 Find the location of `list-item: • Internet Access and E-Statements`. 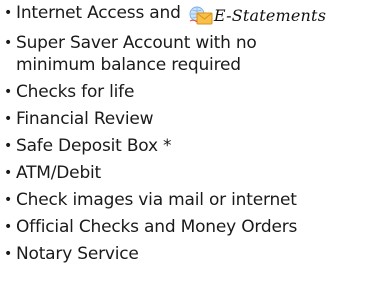

list-item: • Internet Access and E-Statements is located at coordinates (196, 14).